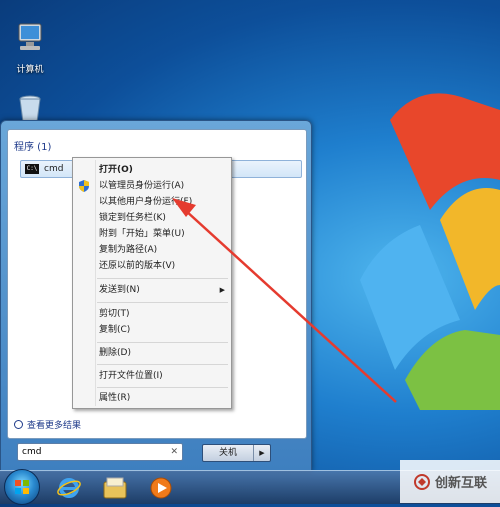 Image resolution: width=500 pixels, height=507 pixels. I want to click on taskbar-media-player-button, so click(161, 488).